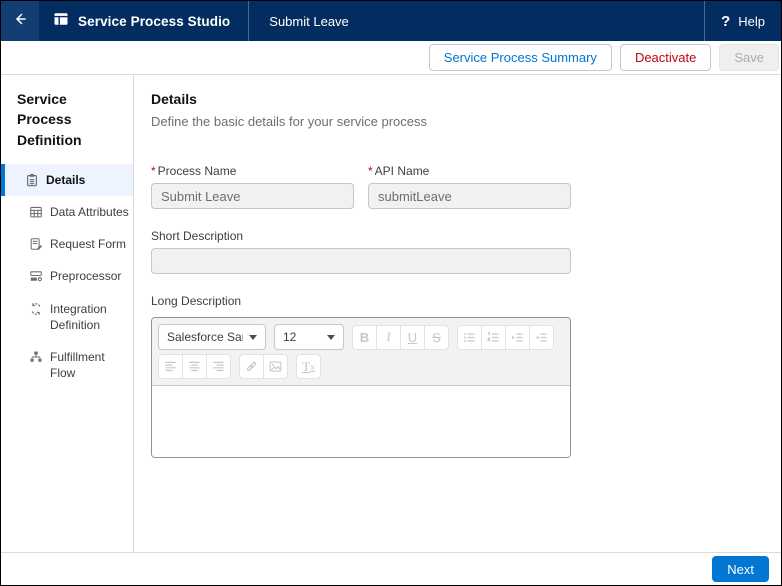 The width and height of the screenshot is (782, 586). I want to click on sidebar-item-label: Preprocessor, so click(86, 276).